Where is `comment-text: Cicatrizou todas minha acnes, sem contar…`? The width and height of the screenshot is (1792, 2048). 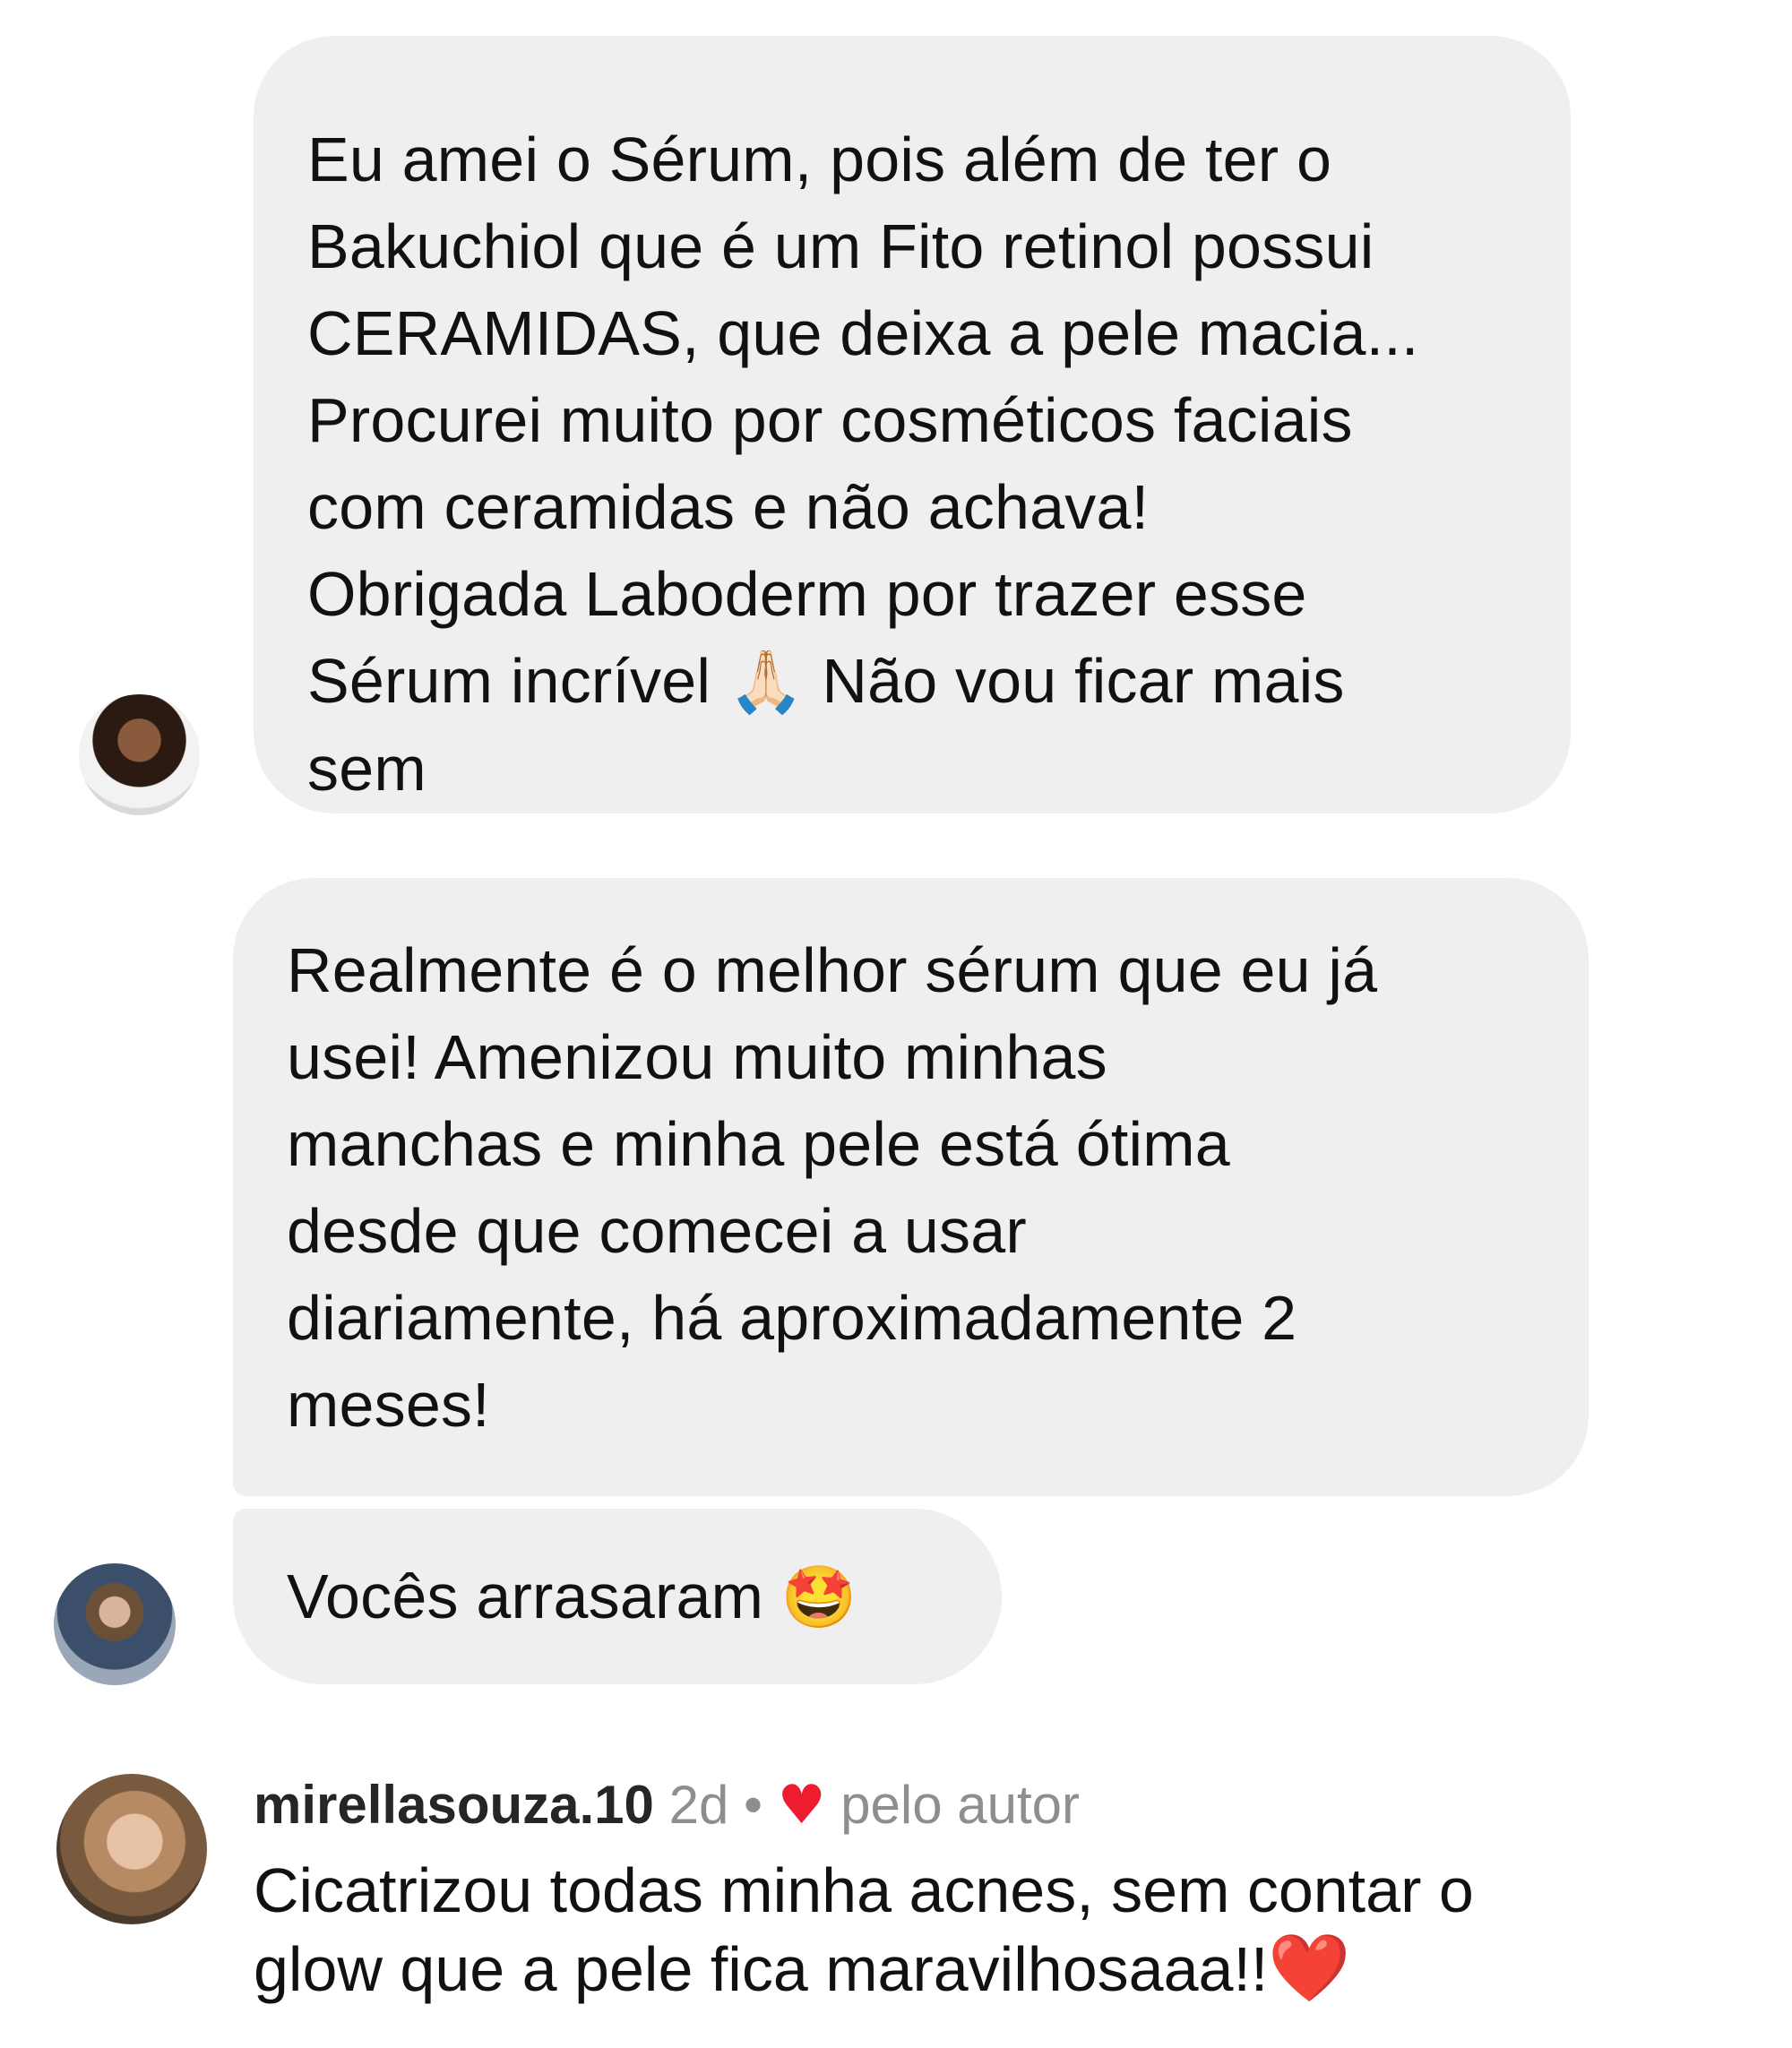 comment-text: Cicatrizou todas minha acnes, sem contar… is located at coordinates (864, 1931).